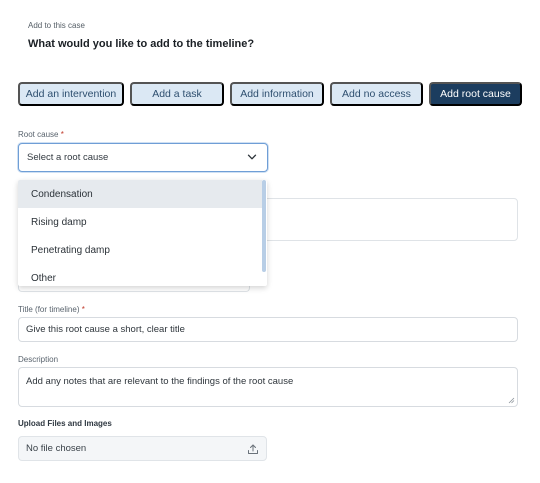 The image size is (540, 483). I want to click on description-label: Description, so click(38, 359).